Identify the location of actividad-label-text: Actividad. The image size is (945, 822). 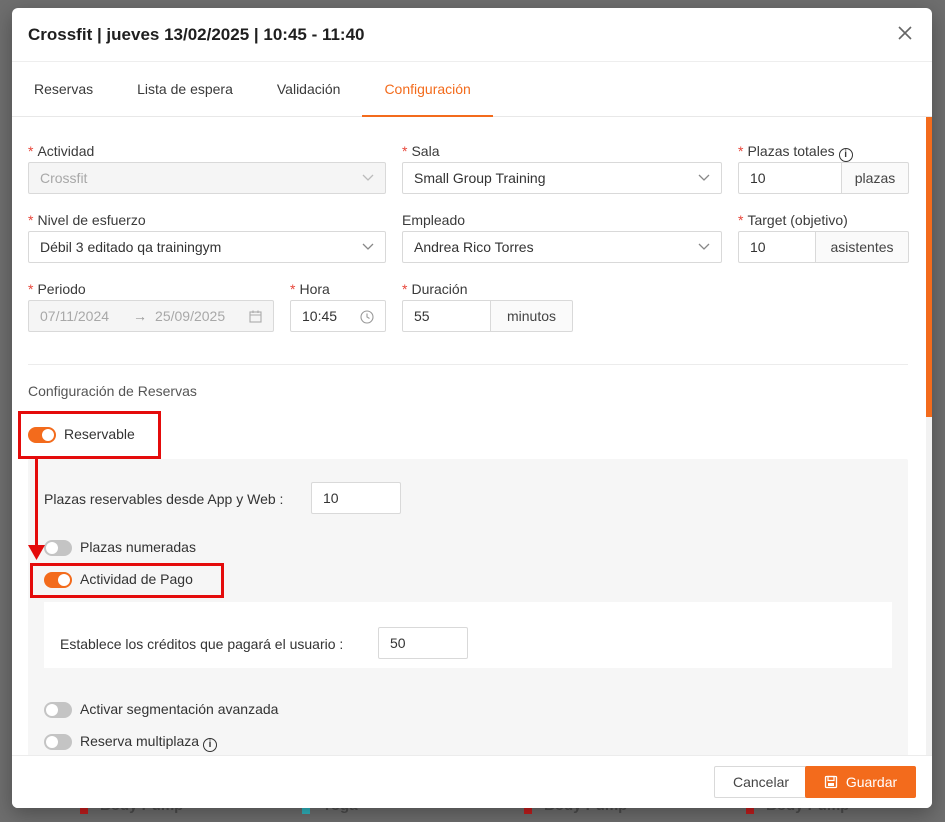
(66, 151).